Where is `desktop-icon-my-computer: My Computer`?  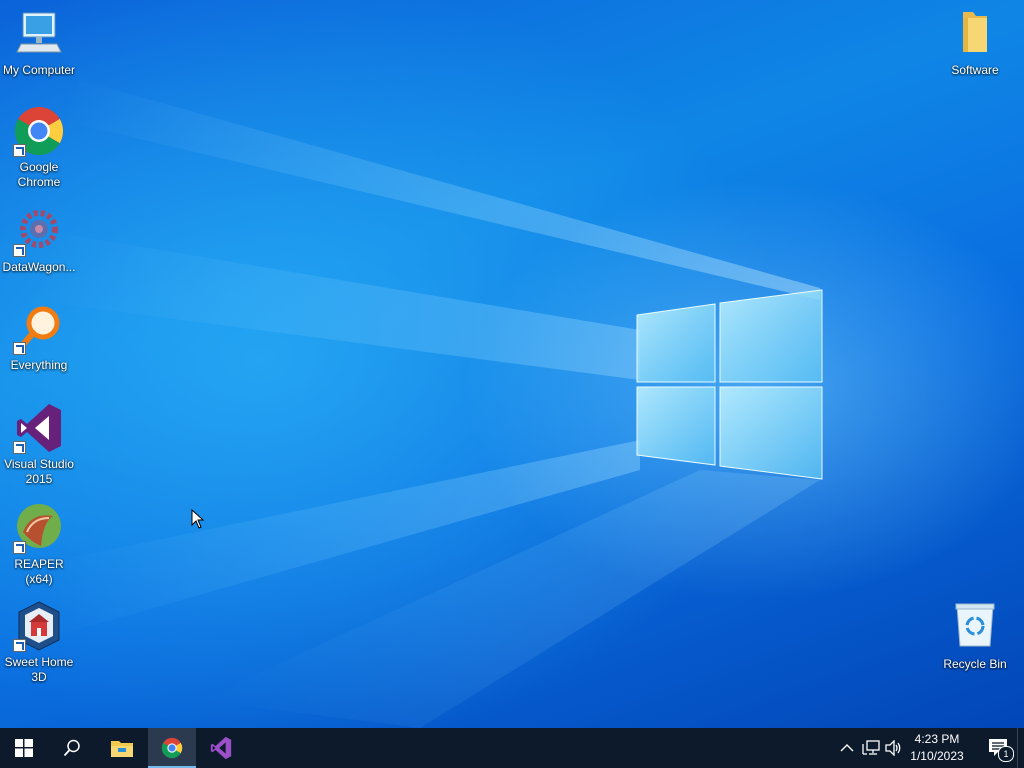 desktop-icon-my-computer: My Computer is located at coordinates (39, 43).